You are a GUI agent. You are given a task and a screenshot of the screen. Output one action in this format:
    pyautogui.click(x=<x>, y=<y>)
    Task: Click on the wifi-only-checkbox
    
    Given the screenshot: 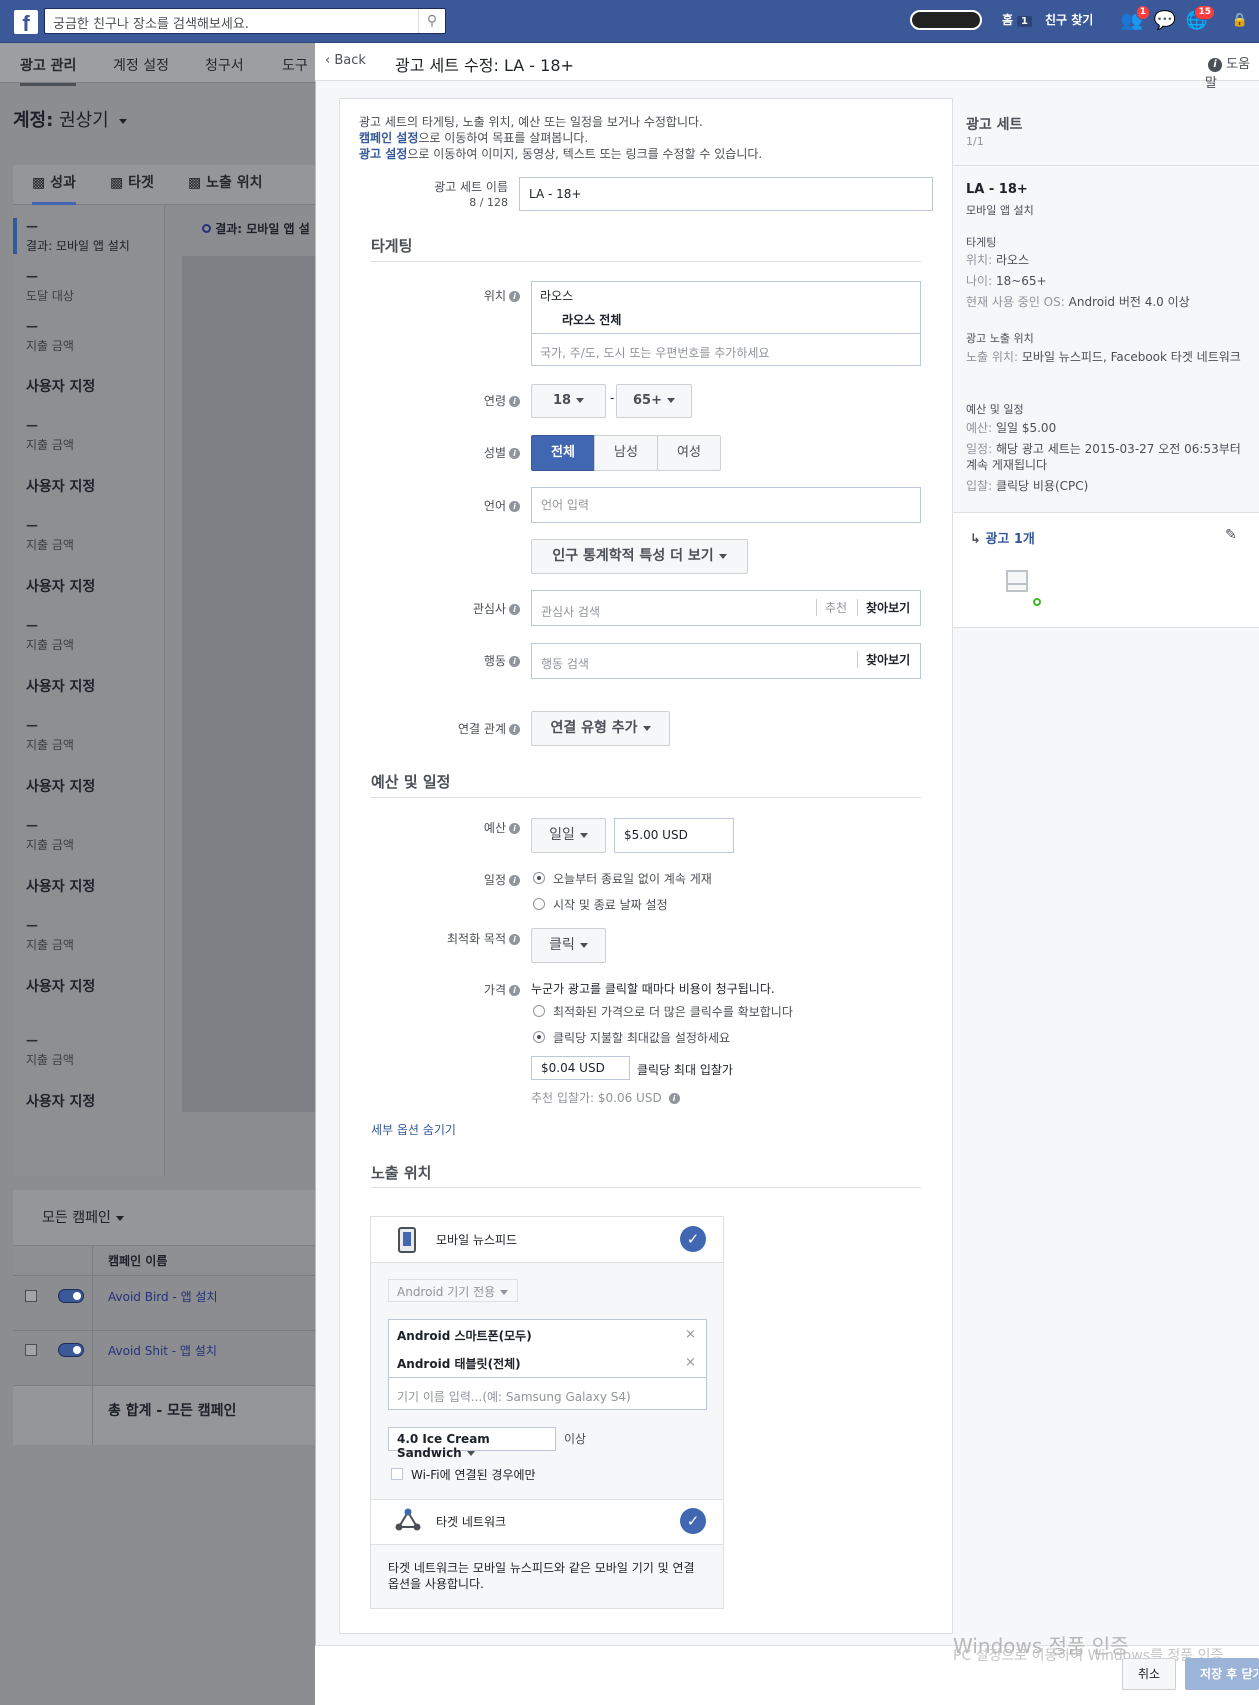 What is the action you would take?
    pyautogui.click(x=397, y=1474)
    